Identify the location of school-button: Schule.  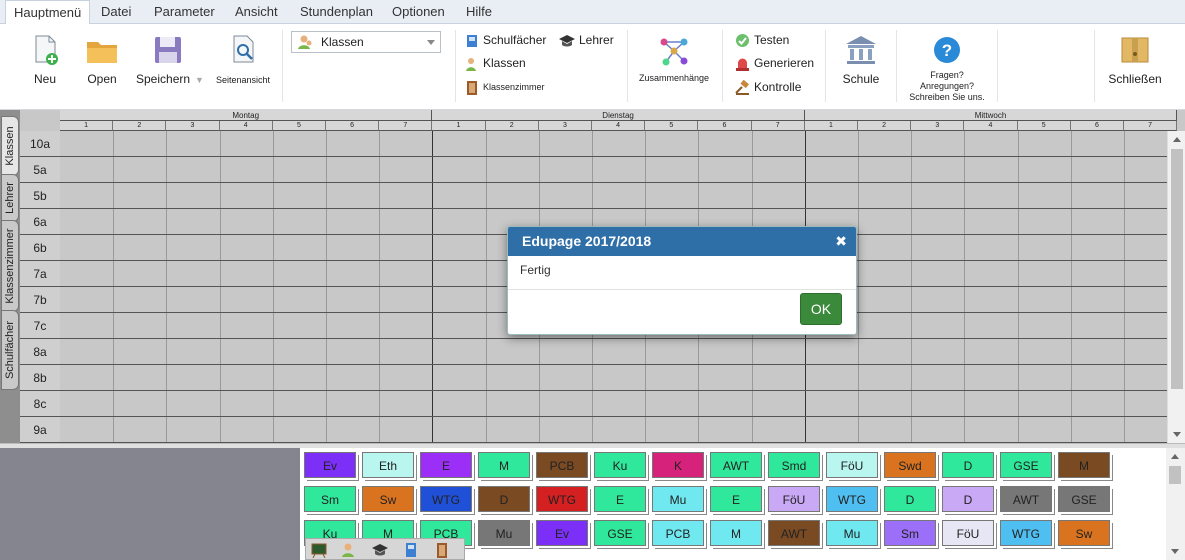
(861, 60).